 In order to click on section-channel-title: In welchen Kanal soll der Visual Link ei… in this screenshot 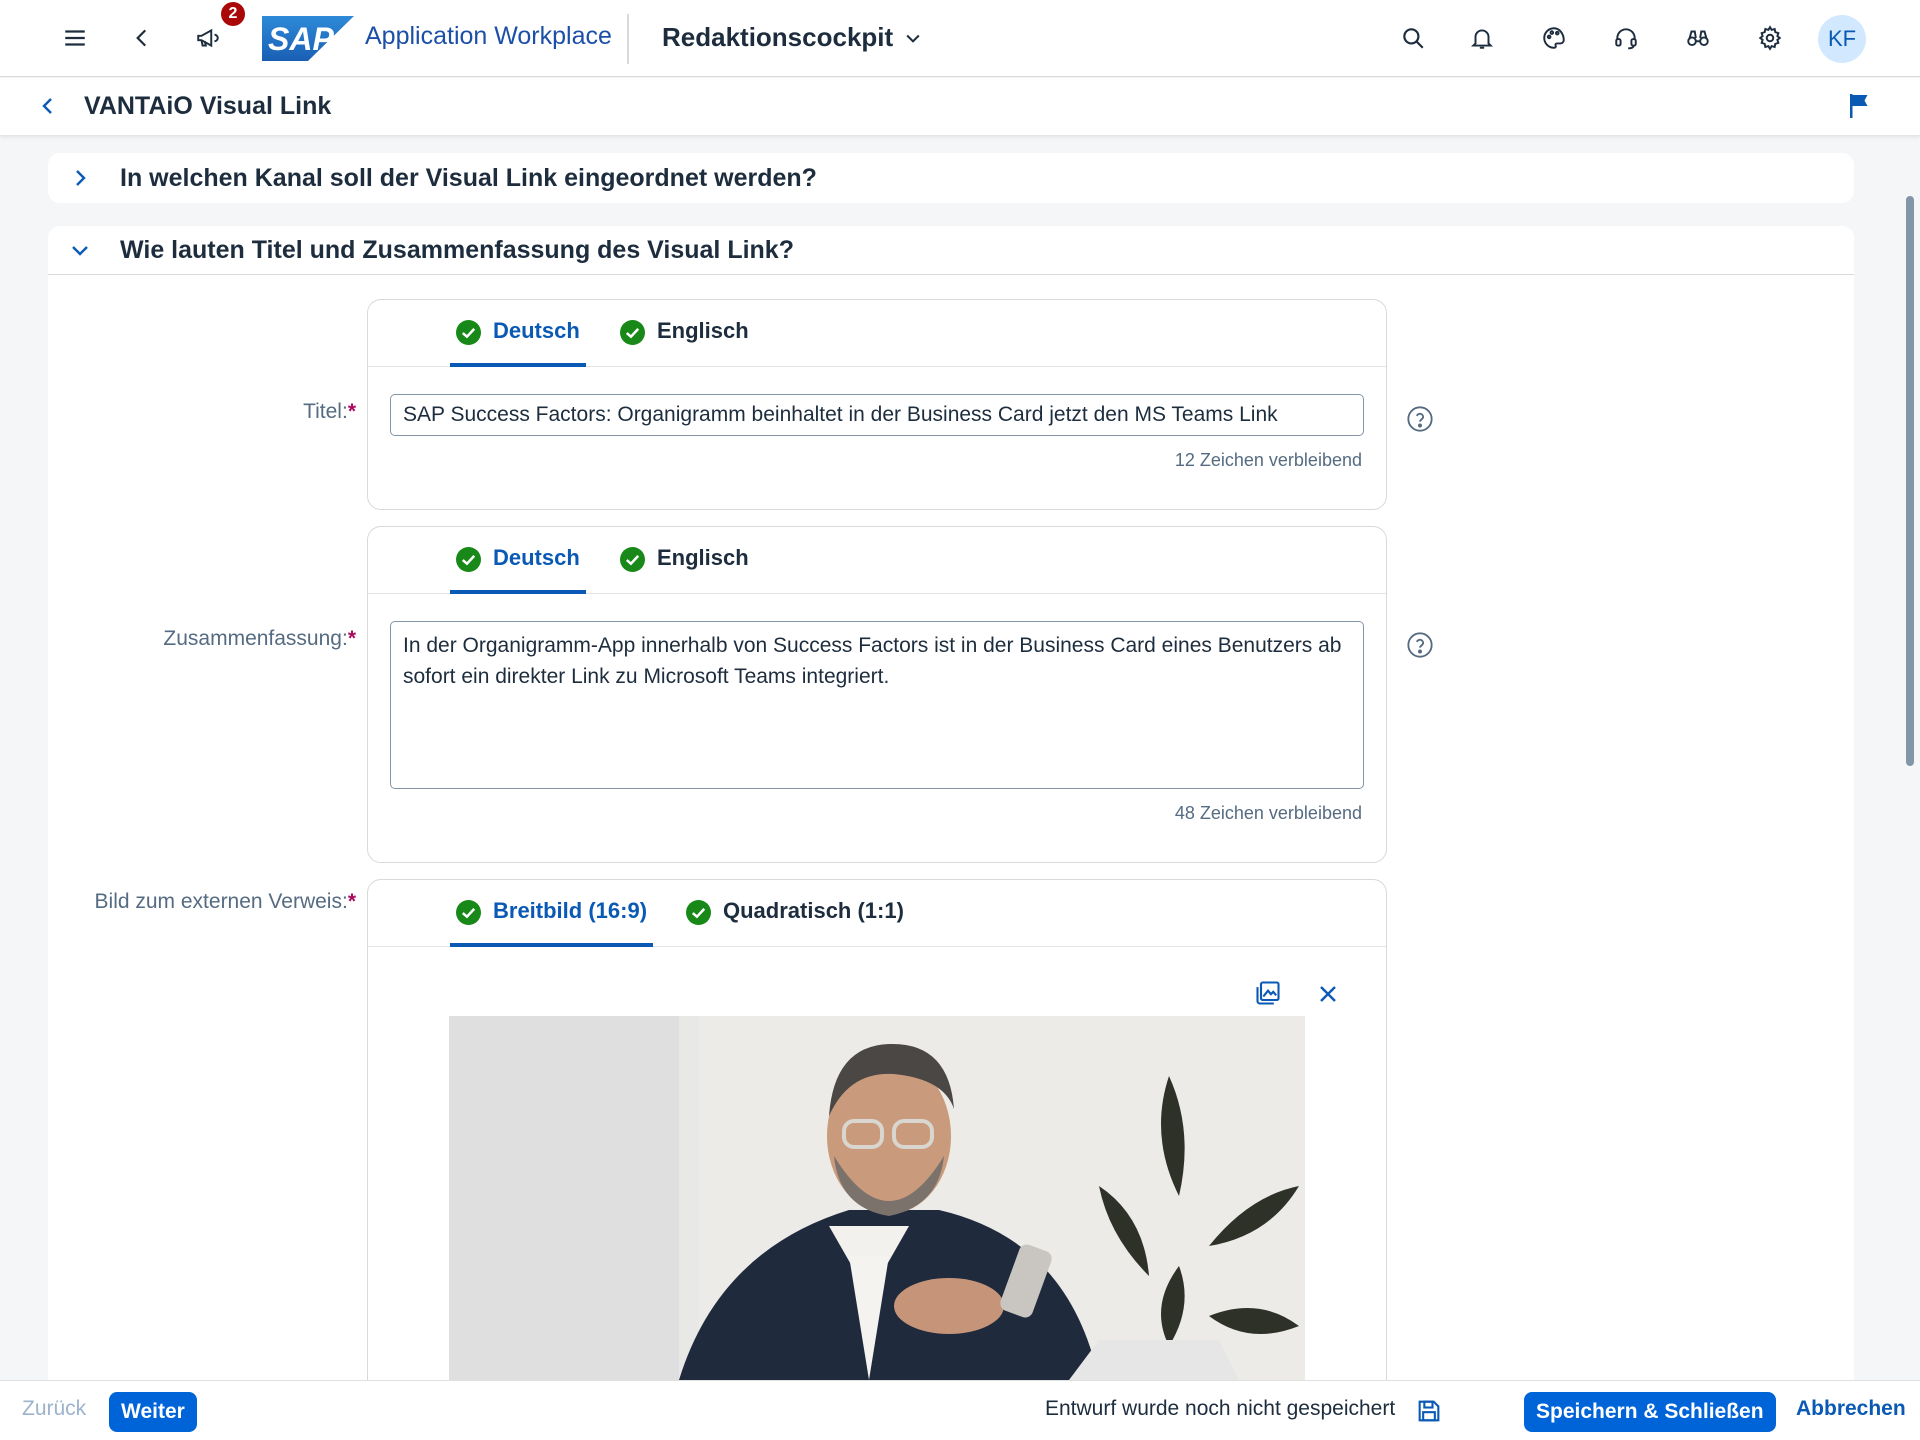, I will do `click(468, 178)`.